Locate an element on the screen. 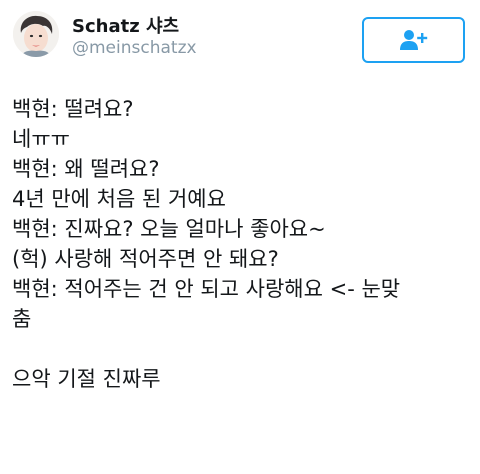 Image resolution: width=480 pixels, height=474 pixels. add-user-icon is located at coordinates (413, 40).